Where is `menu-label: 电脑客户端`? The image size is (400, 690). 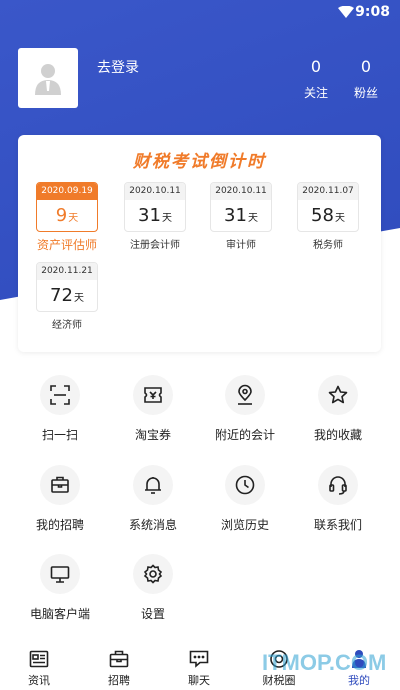 menu-label: 电脑客户端 is located at coordinates (59, 614).